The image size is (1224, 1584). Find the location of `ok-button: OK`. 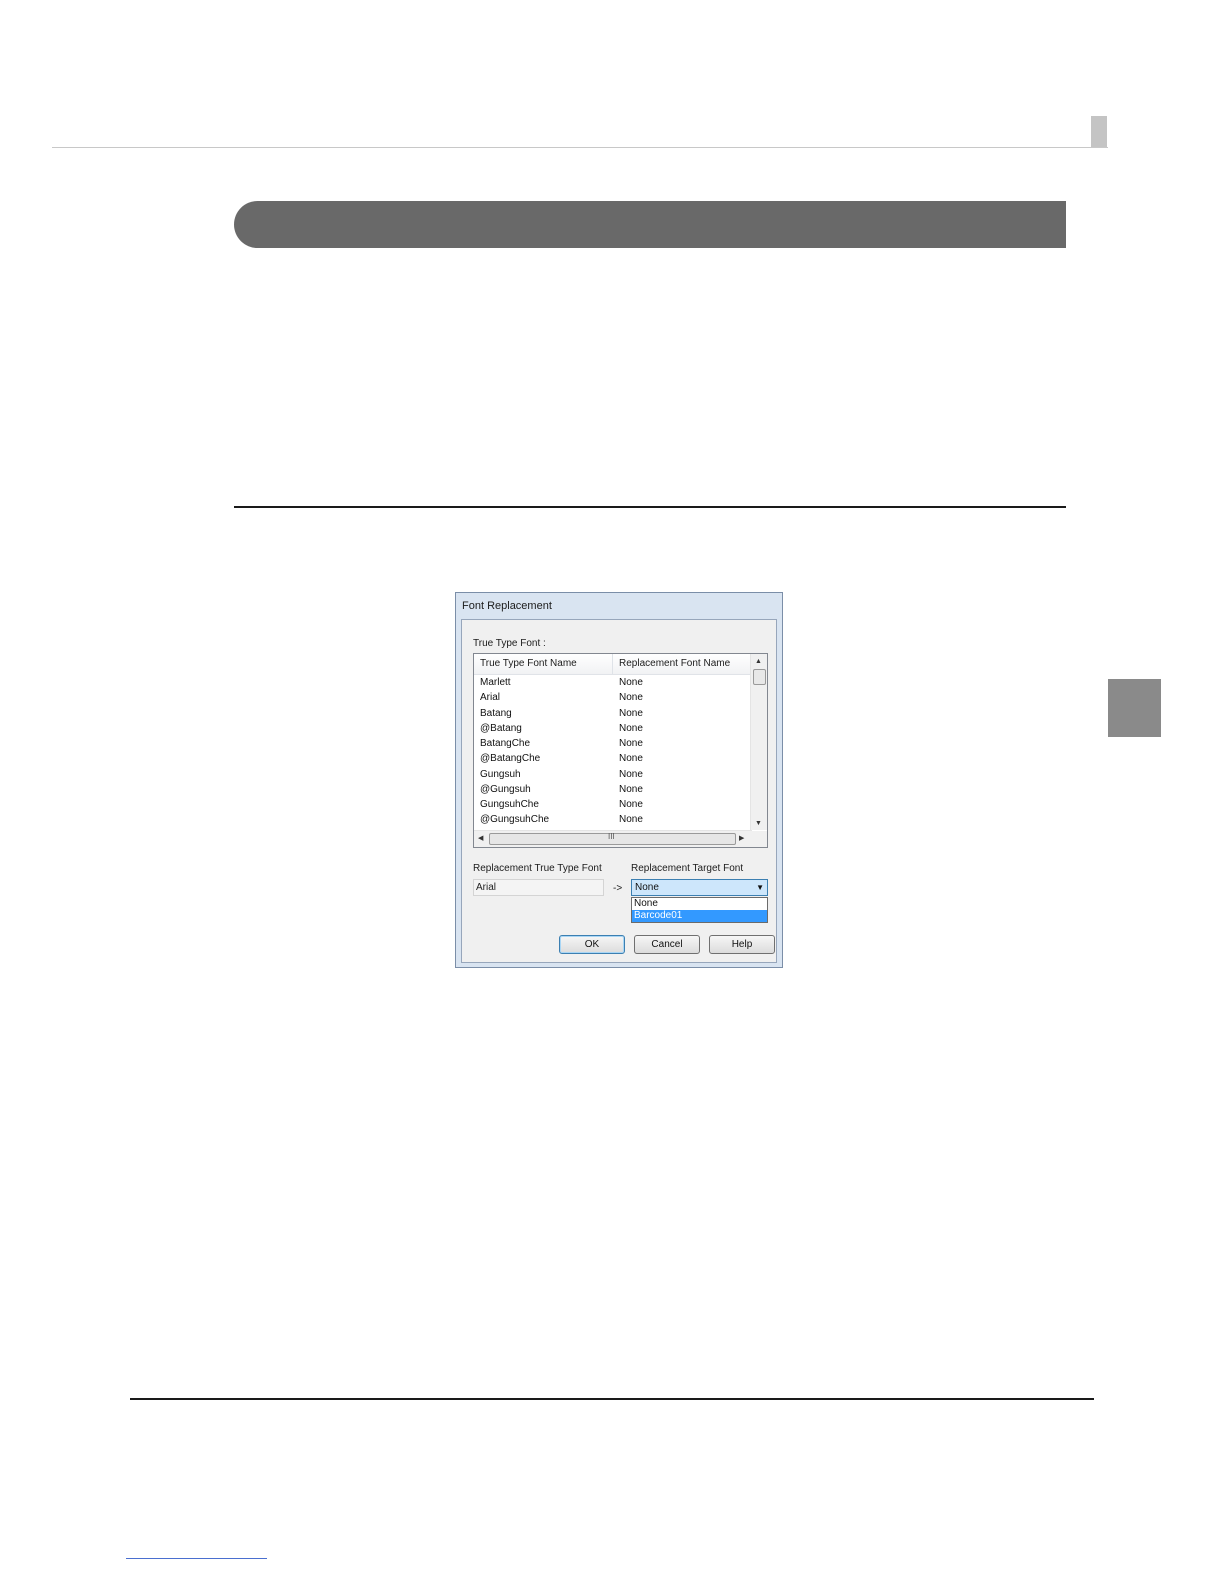

ok-button: OK is located at coordinates (592, 944).